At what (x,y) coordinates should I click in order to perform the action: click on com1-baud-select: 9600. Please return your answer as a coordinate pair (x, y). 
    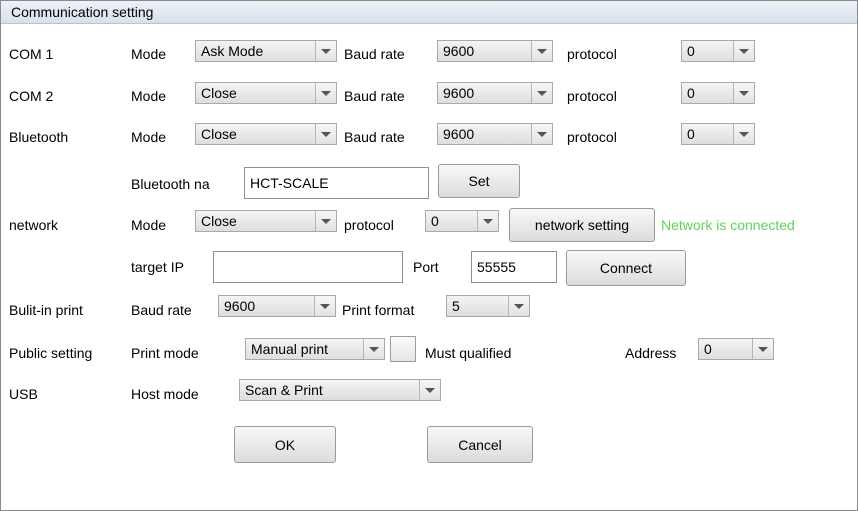
    Looking at the image, I should click on (495, 51).